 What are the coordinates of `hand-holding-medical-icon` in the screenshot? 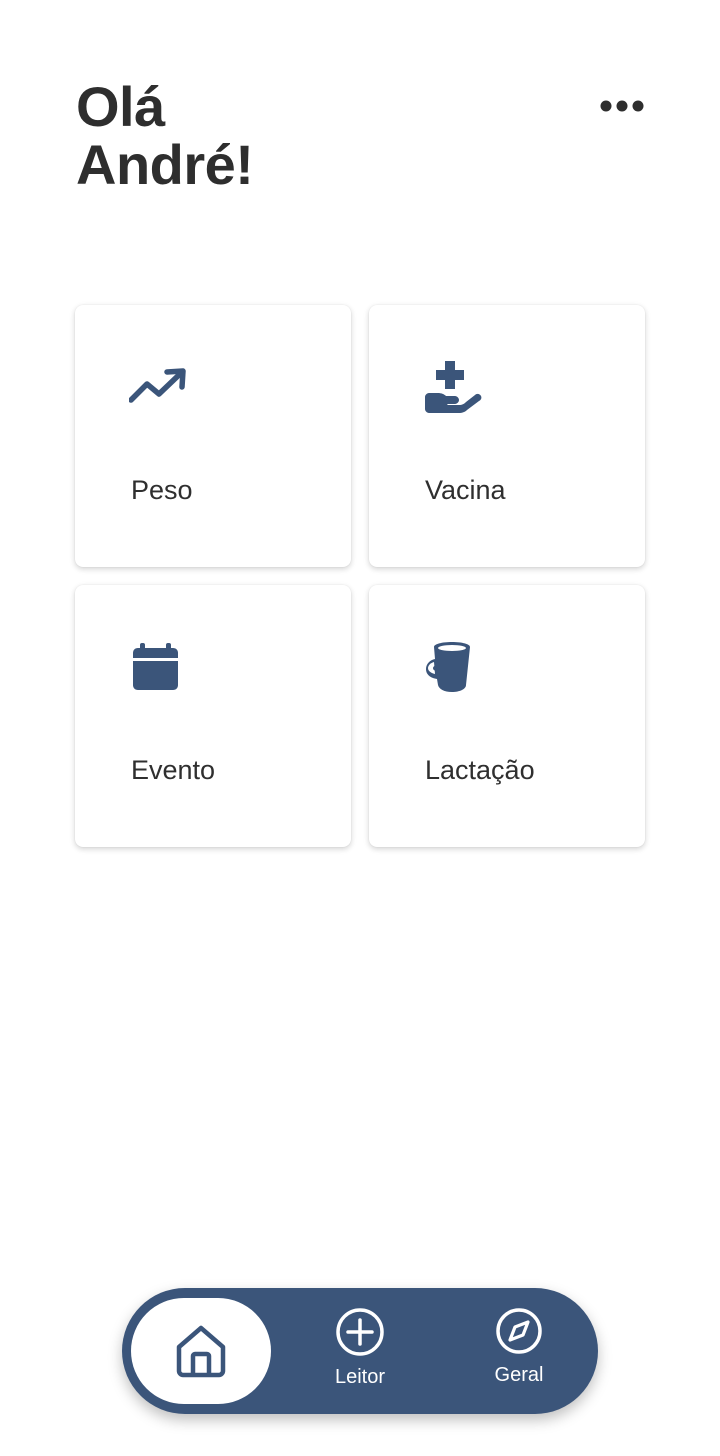 It's located at (453, 387).